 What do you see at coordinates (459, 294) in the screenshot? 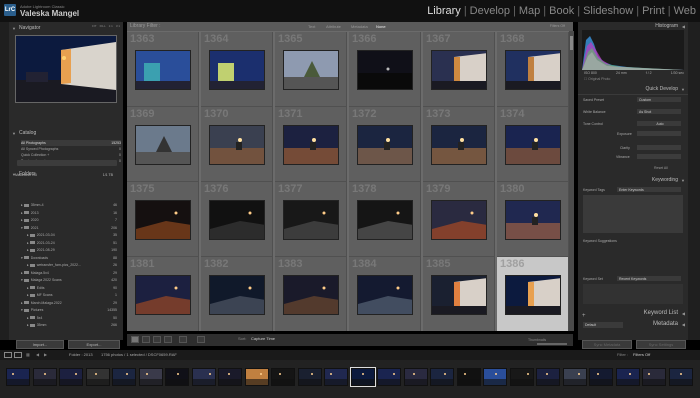
I see `grid-cell: 1385` at bounding box center [459, 294].